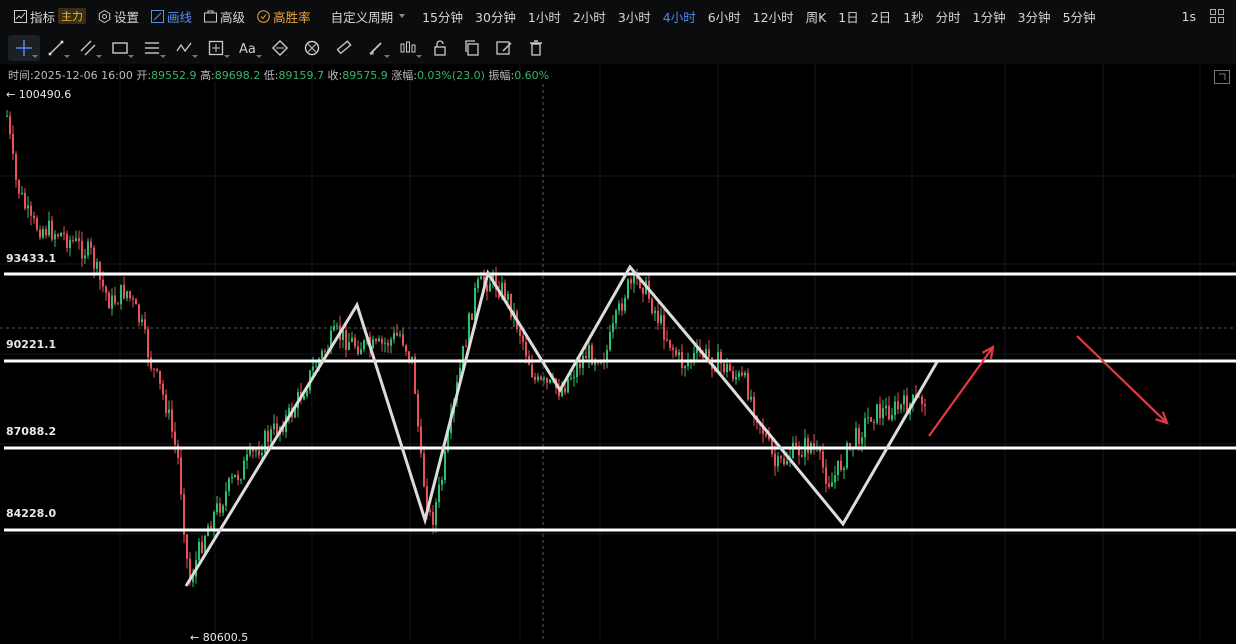 The image size is (1236, 644). I want to click on period-tab: 30分钟, so click(495, 16).